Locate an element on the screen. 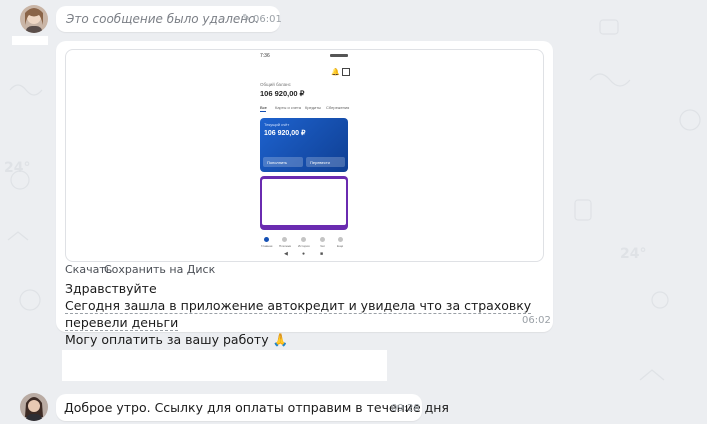 This screenshot has width=707, height=424. nav-more-icon is located at coordinates (340, 239).